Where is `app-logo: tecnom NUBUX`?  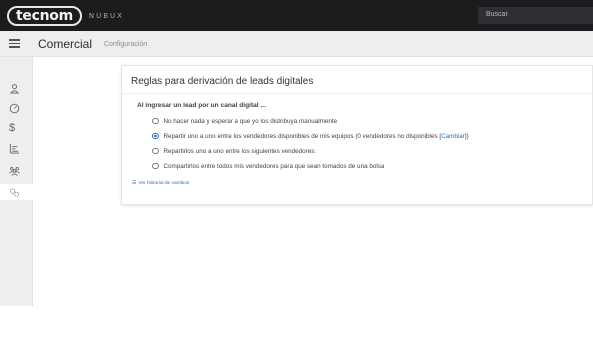
app-logo: tecnom NUBUX is located at coordinates (65, 16).